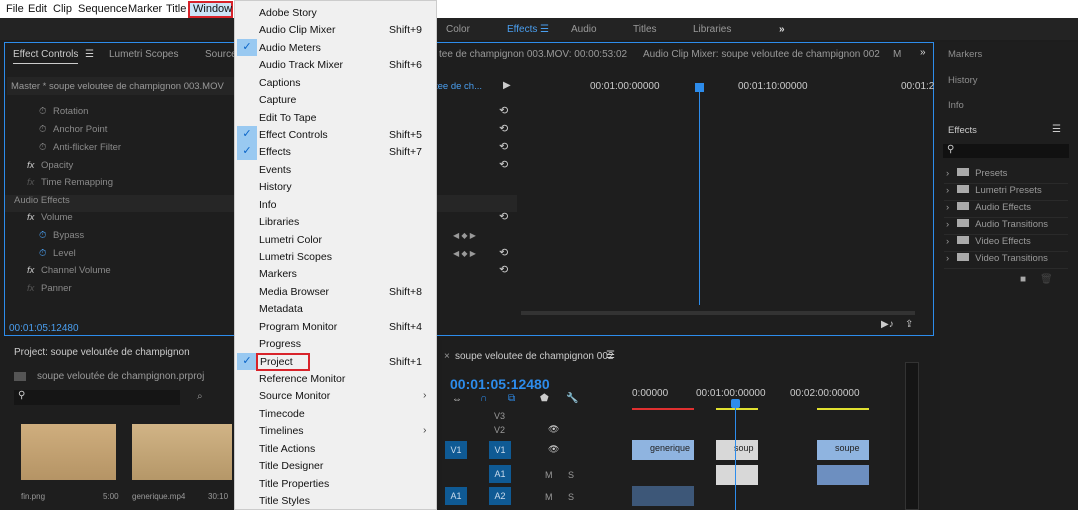  Describe the element at coordinates (782, 29) in the screenshot. I see `workspace-more: »` at that location.